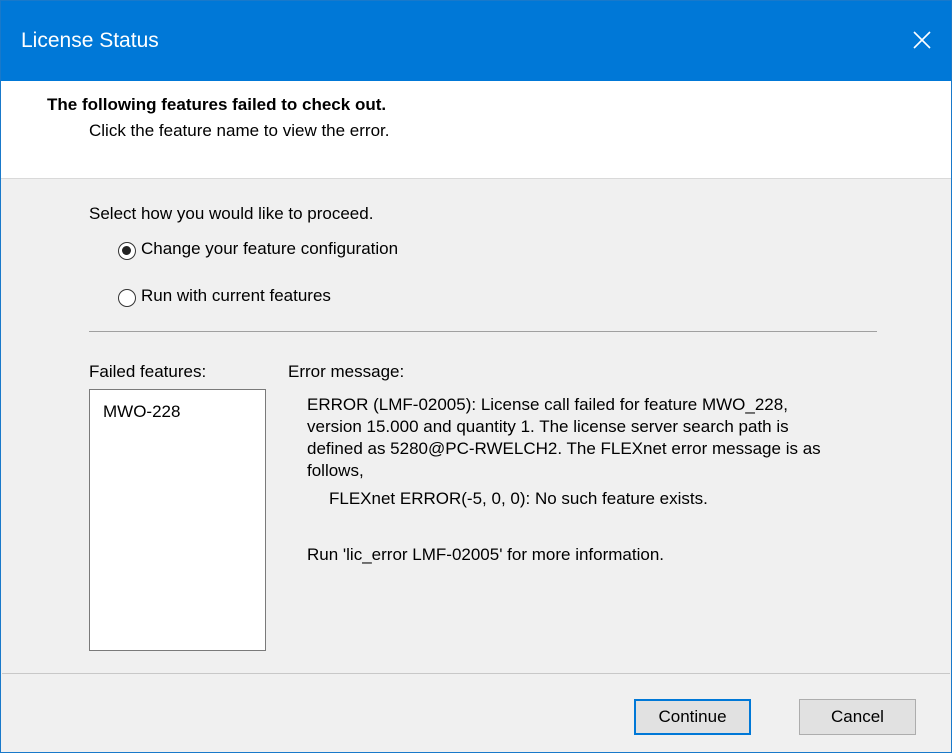  What do you see at coordinates (346, 371) in the screenshot?
I see `error-message-label: Error message:` at bounding box center [346, 371].